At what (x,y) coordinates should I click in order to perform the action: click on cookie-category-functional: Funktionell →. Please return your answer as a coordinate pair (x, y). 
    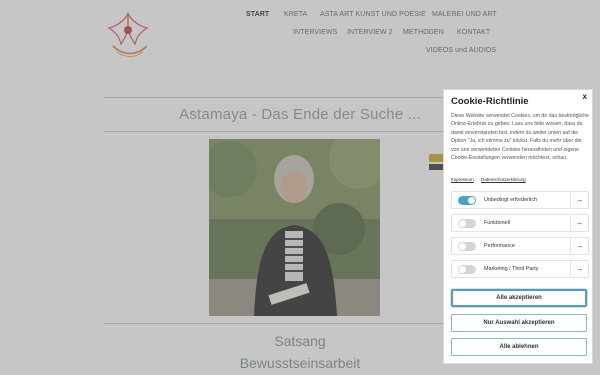
    Looking at the image, I should click on (520, 223).